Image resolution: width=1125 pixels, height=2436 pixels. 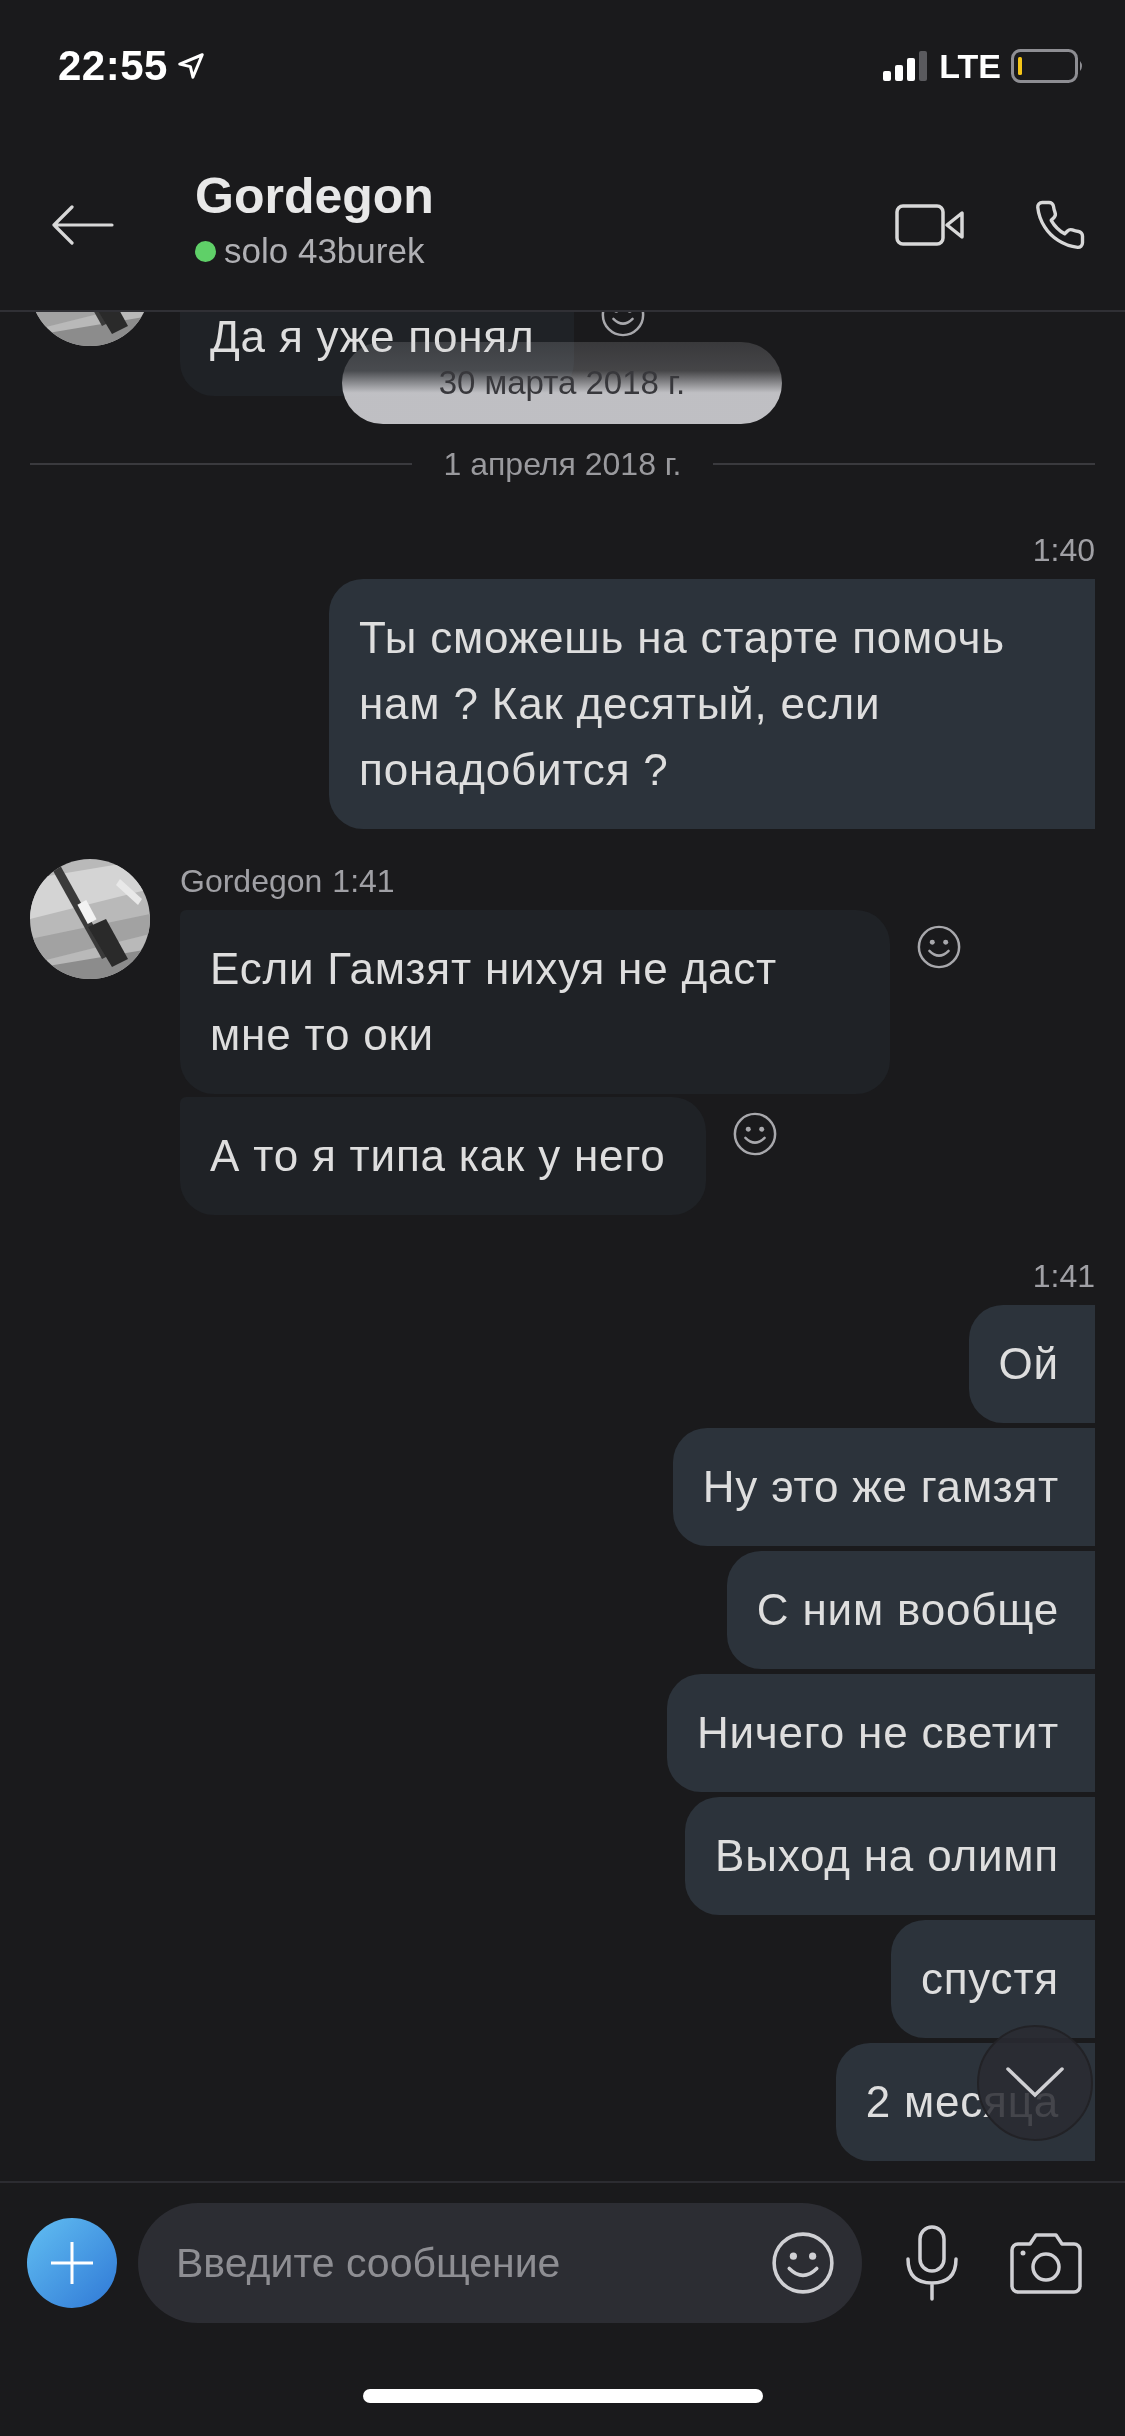 I want to click on network-label: LTE, so click(x=970, y=66).